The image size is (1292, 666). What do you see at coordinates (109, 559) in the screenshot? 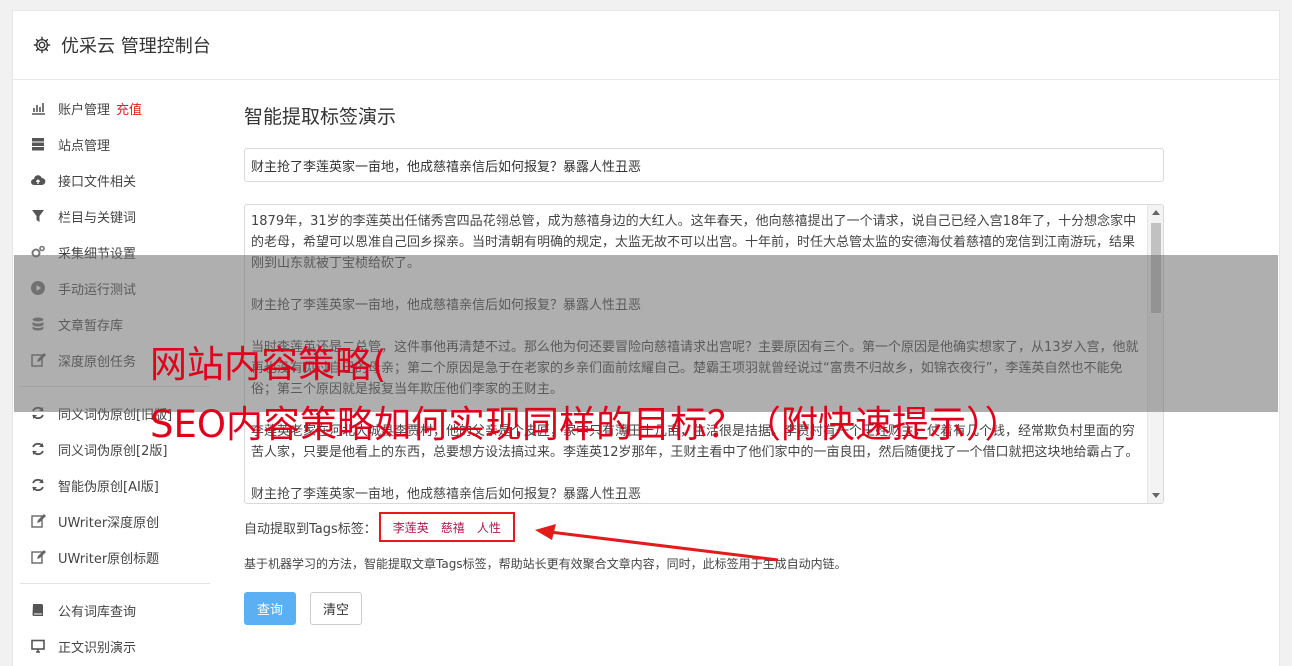
I see `sidebar-item-label: UWriter原创标题` at bounding box center [109, 559].